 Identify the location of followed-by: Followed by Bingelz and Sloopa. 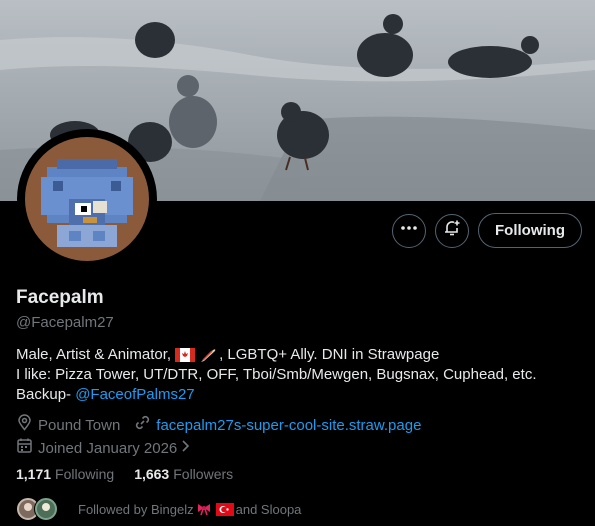
(158, 509).